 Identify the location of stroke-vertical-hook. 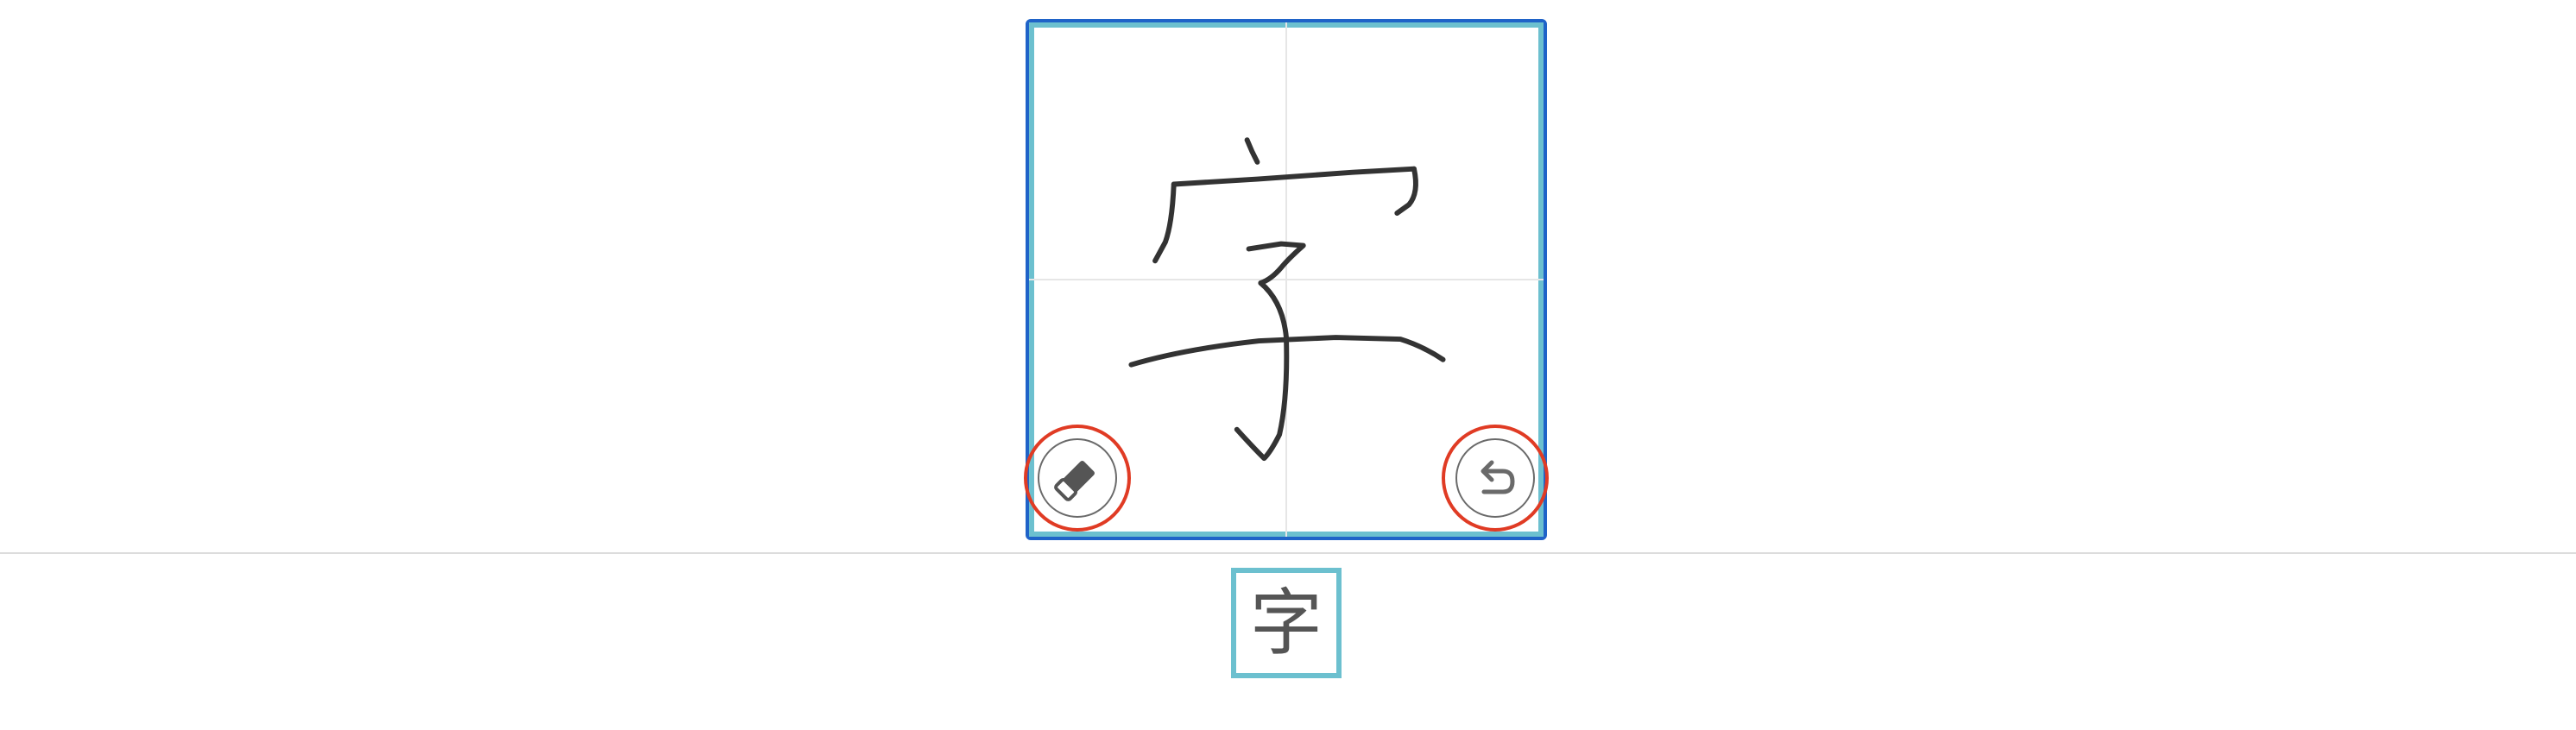
(1262, 371).